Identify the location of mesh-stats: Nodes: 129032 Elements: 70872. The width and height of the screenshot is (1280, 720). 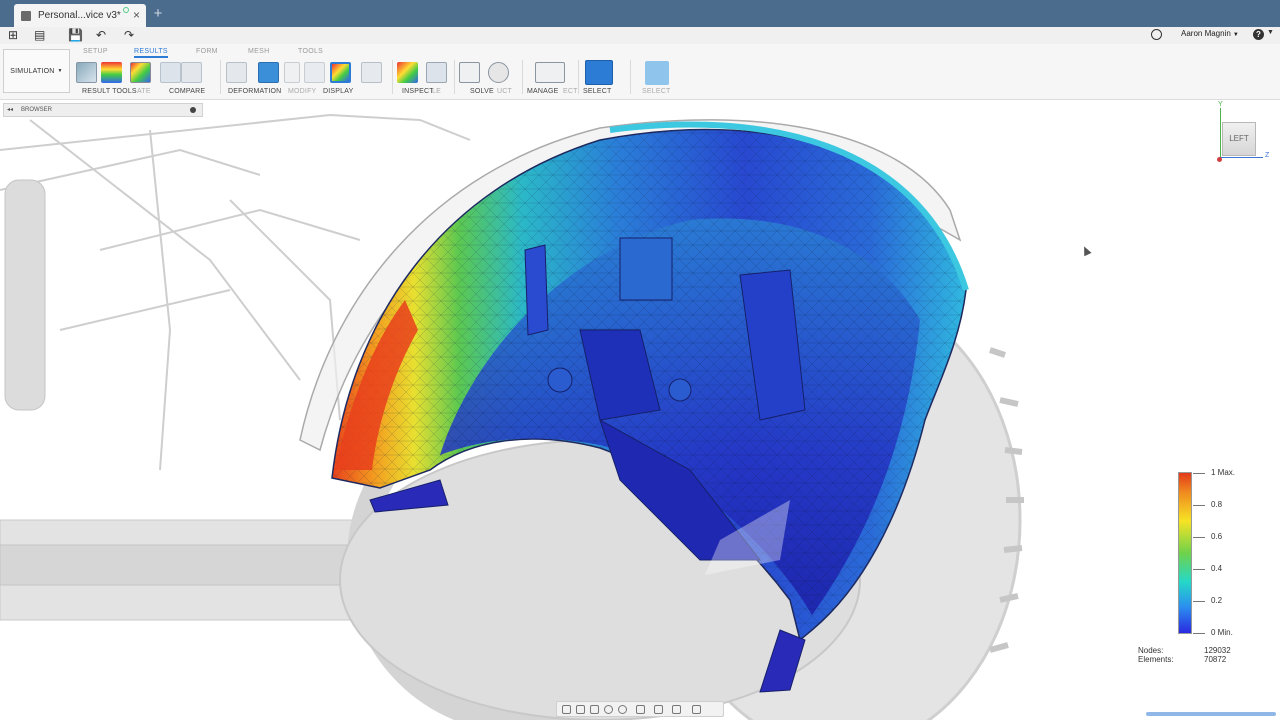
(1184, 655).